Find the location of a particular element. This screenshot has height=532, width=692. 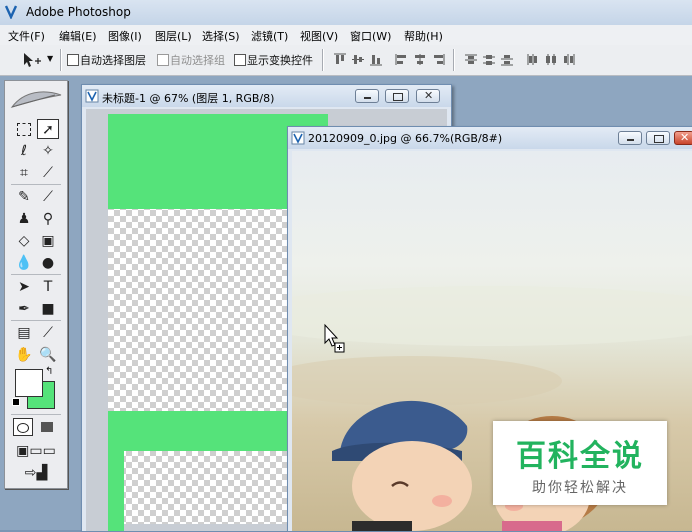

jump-to-imageready-icon: ⇨▟ is located at coordinates (36, 472).